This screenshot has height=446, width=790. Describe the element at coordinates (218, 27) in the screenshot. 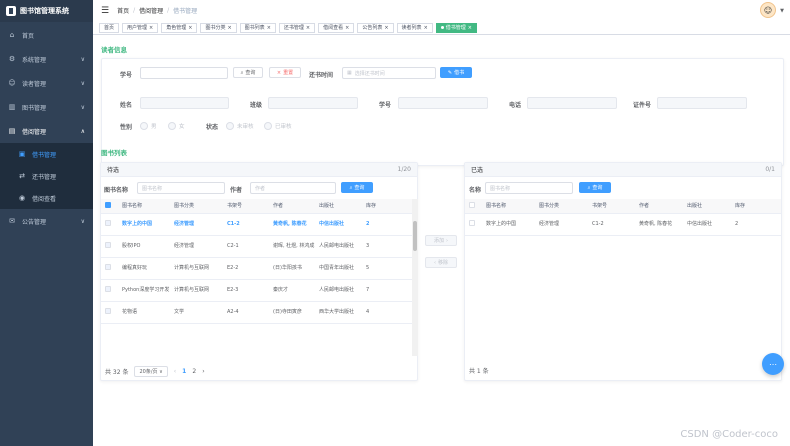

I see `tag-book-category: 图书分类 ×` at that location.